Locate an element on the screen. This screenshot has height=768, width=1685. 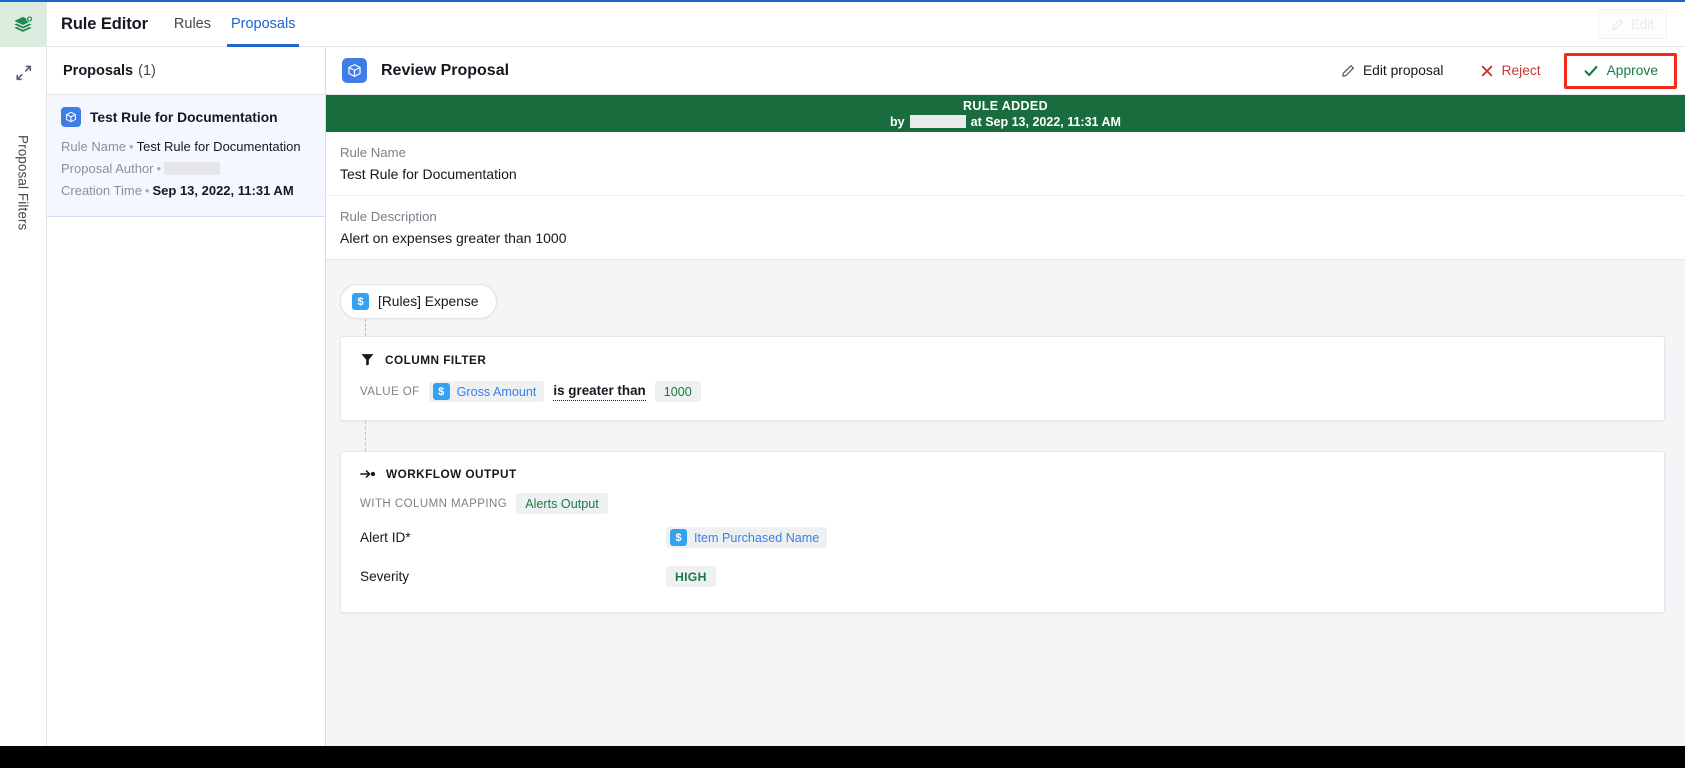
meta-value-rule-name: Test Rule for Documentation is located at coordinates (218, 146).